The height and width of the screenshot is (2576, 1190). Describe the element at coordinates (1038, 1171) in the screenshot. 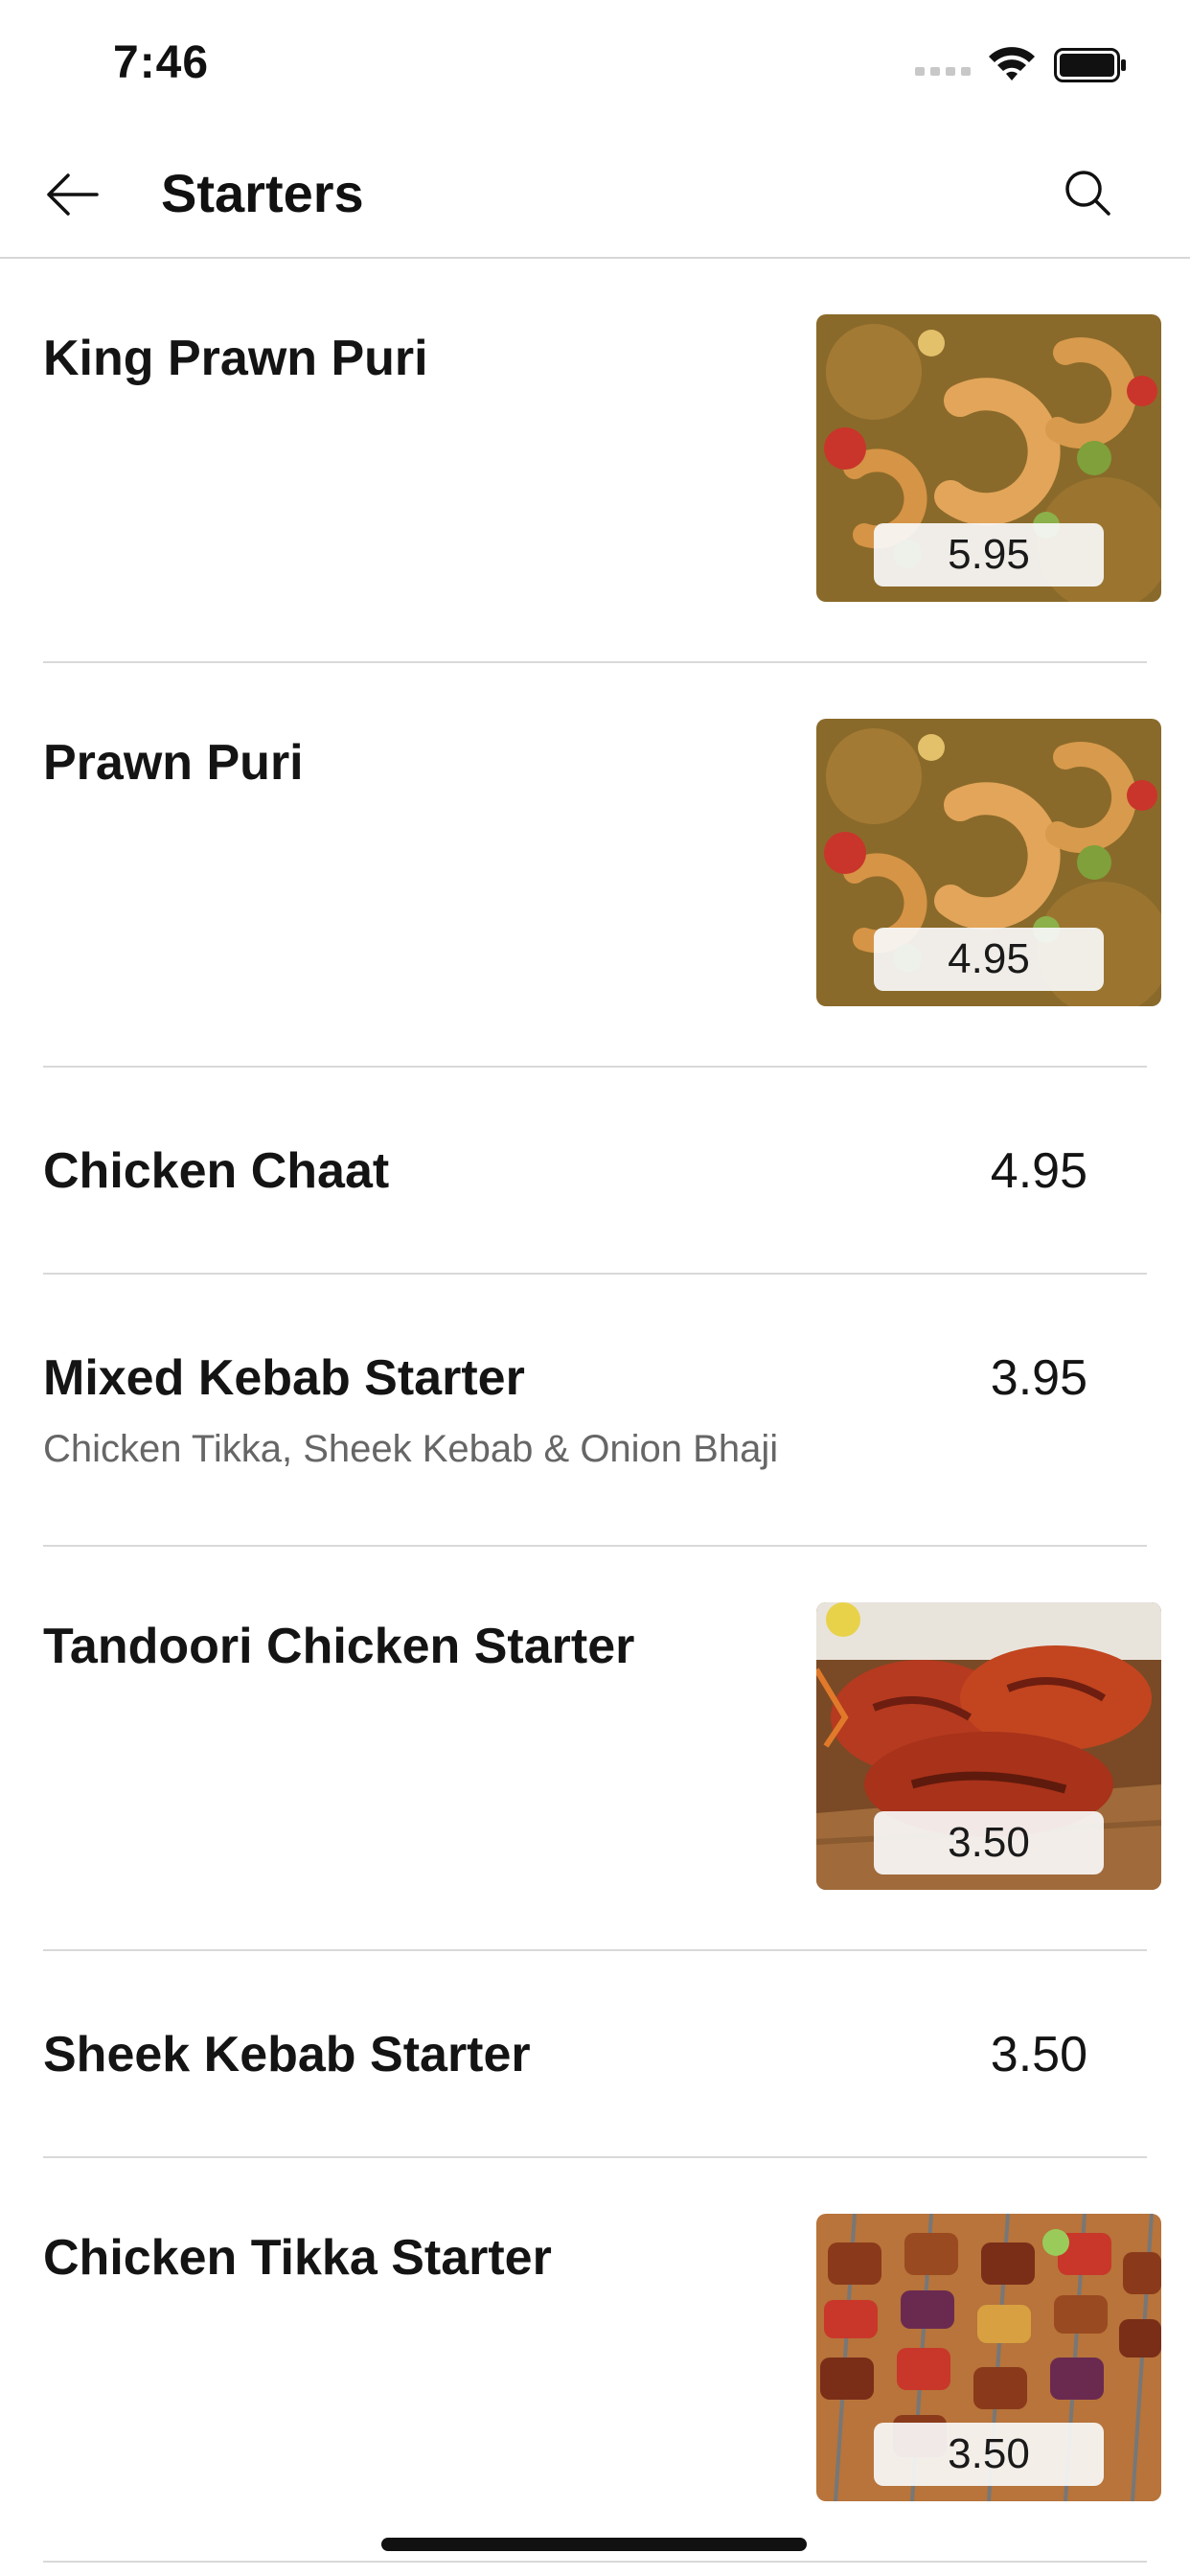

I see `menu-item-price: 4.95` at that location.